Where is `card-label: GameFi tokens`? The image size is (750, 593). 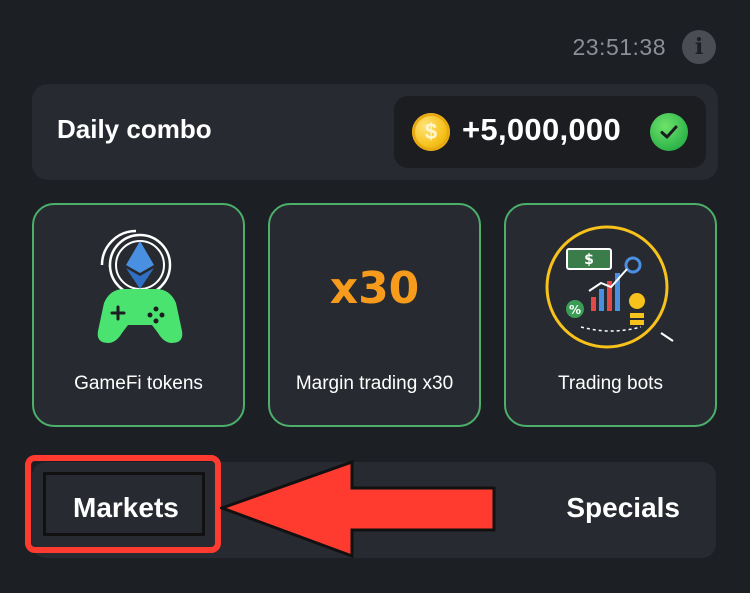
card-label: GameFi tokens is located at coordinates (138, 383).